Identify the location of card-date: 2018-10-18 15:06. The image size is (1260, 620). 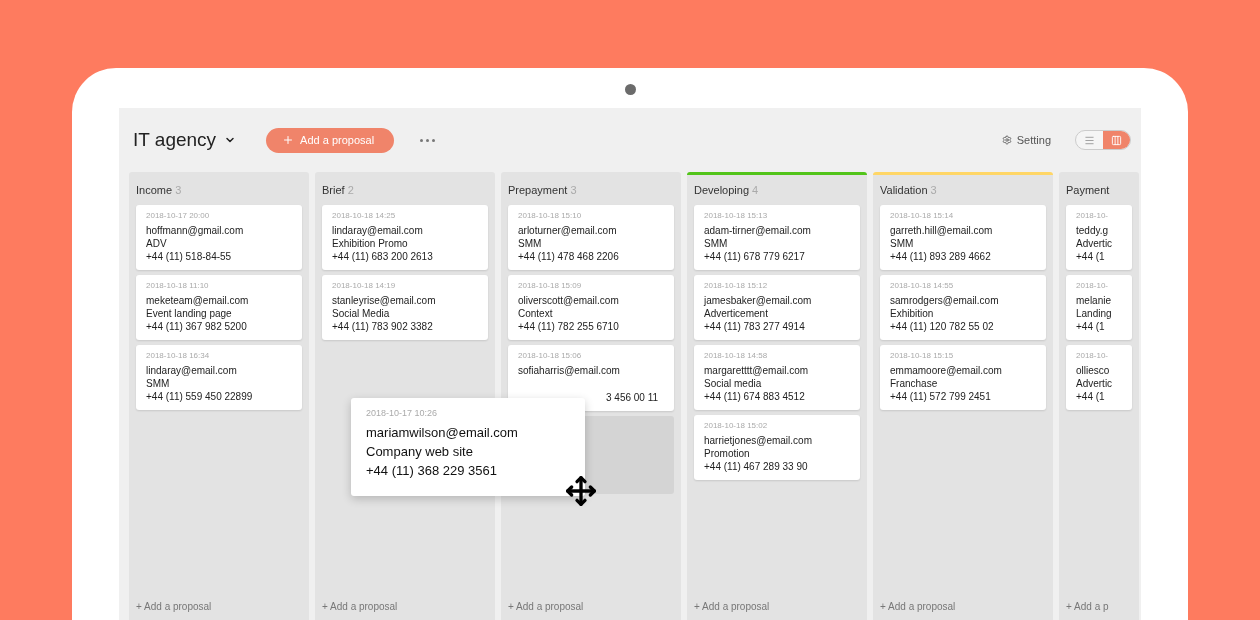
(550, 355).